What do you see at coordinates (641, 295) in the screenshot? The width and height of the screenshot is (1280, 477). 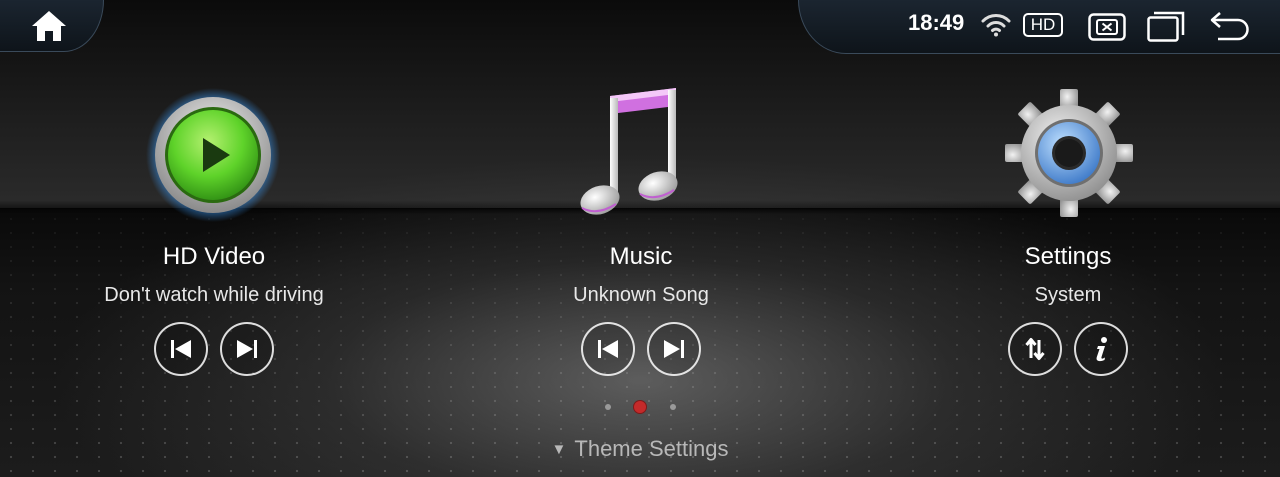 I see `app-subtitle: Unknown Song` at bounding box center [641, 295].